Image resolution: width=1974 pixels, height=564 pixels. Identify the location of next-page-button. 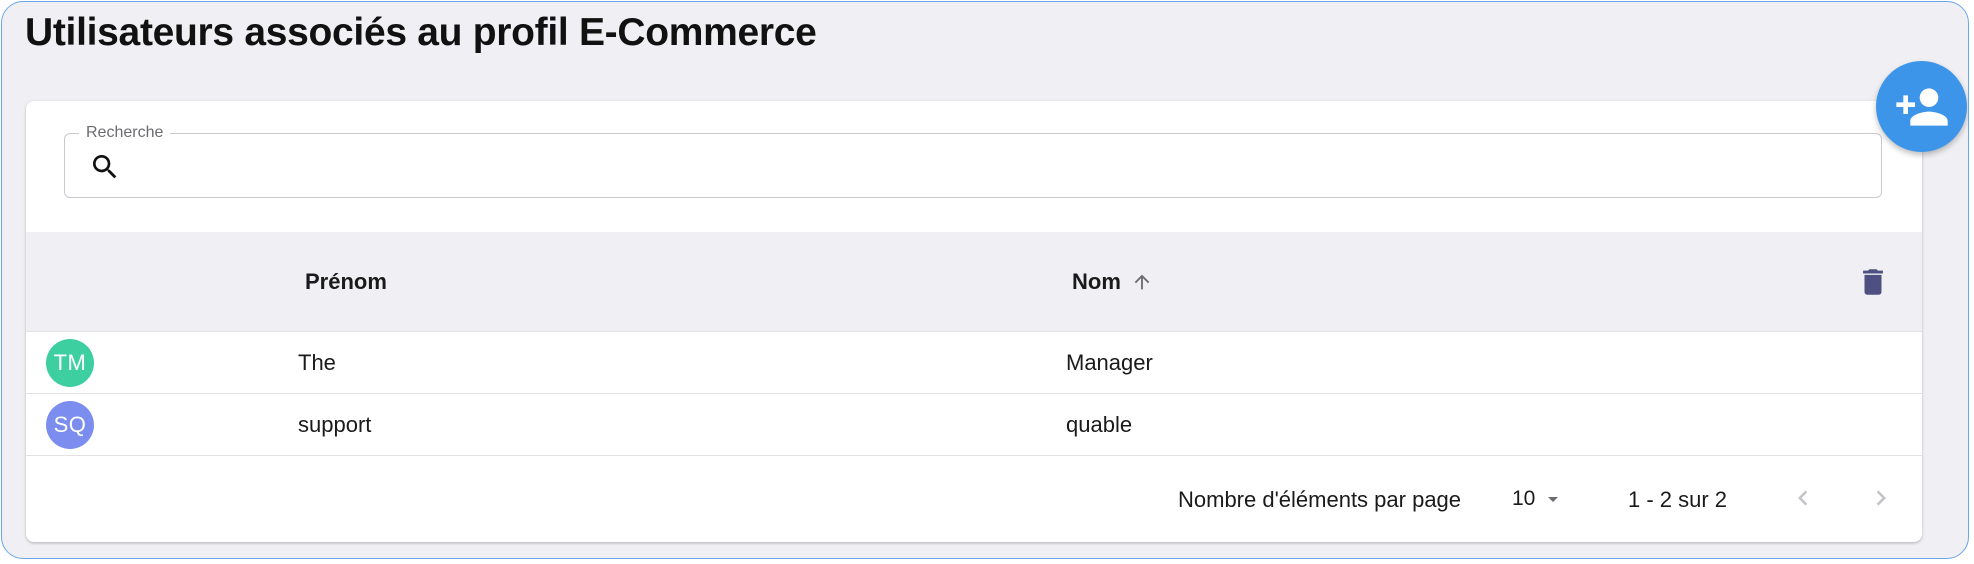
(1881, 498).